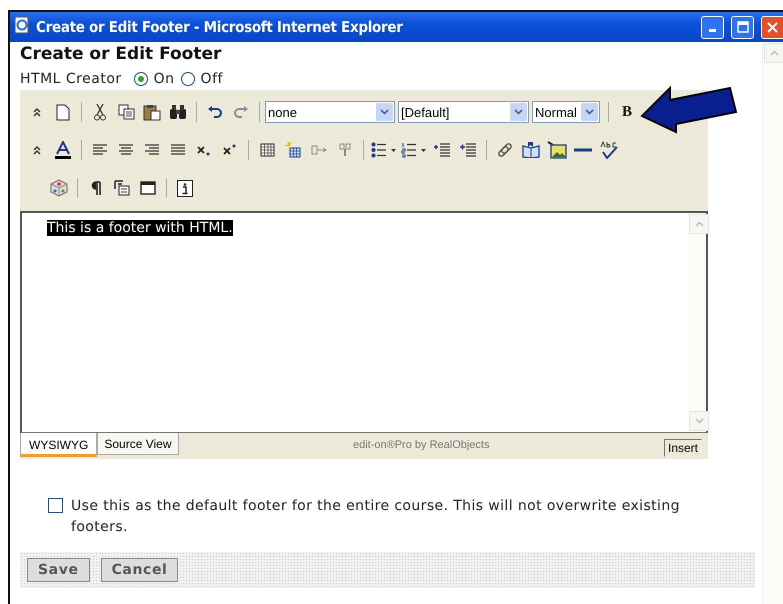 Image resolution: width=783 pixels, height=604 pixels. What do you see at coordinates (683, 448) in the screenshot?
I see `mode-indicator: Insert` at bounding box center [683, 448].